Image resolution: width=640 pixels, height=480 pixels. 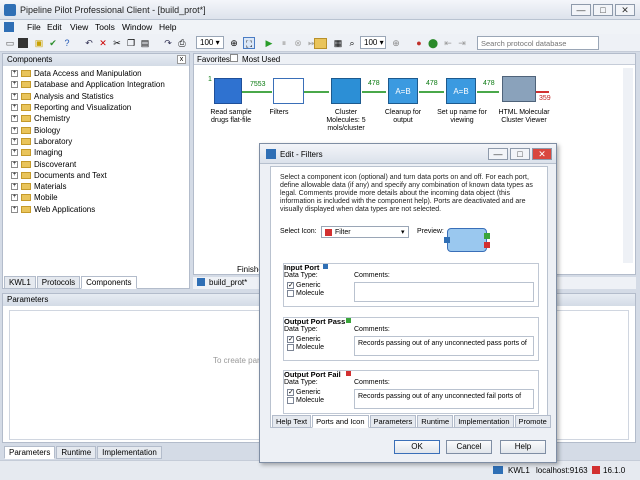 I want to click on dialog-close-button: ✕, so click(x=542, y=154).